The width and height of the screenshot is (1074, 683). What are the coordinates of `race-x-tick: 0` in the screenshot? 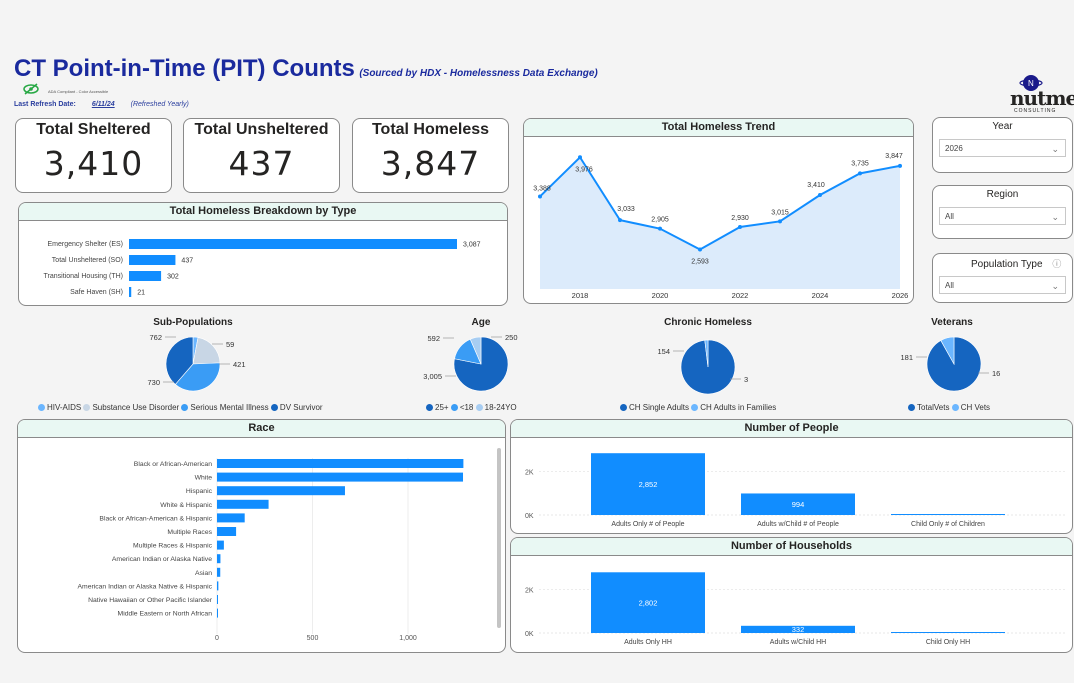 It's located at (217, 638).